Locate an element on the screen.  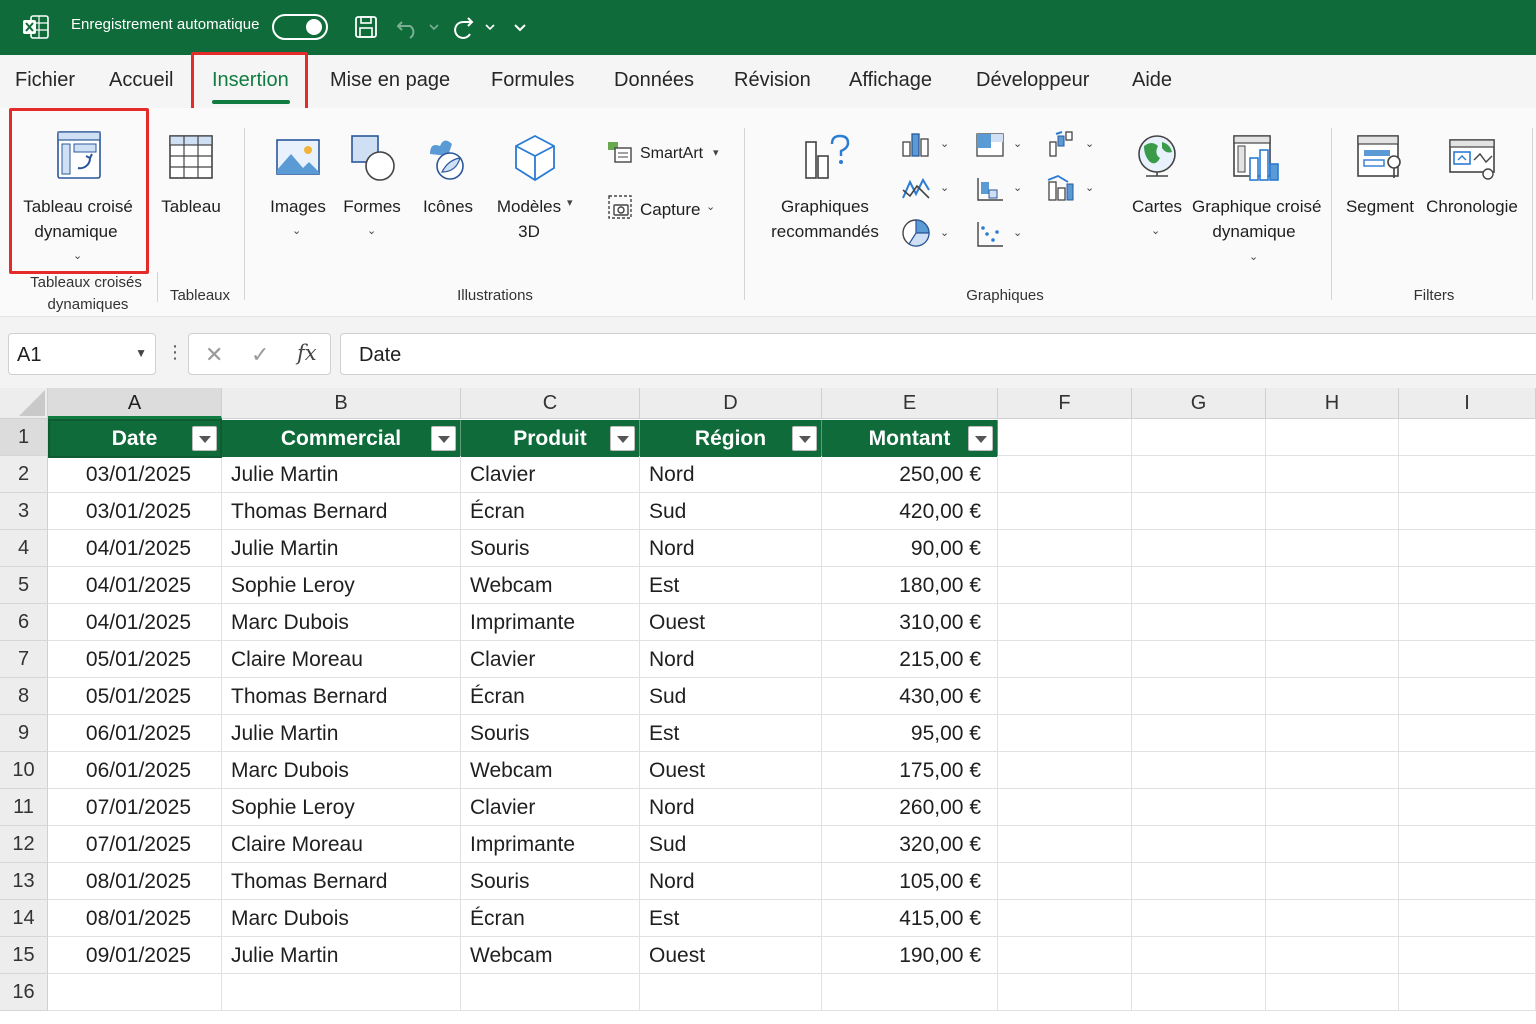
recommended-charts-label-2: recommandés is located at coordinates (825, 231).